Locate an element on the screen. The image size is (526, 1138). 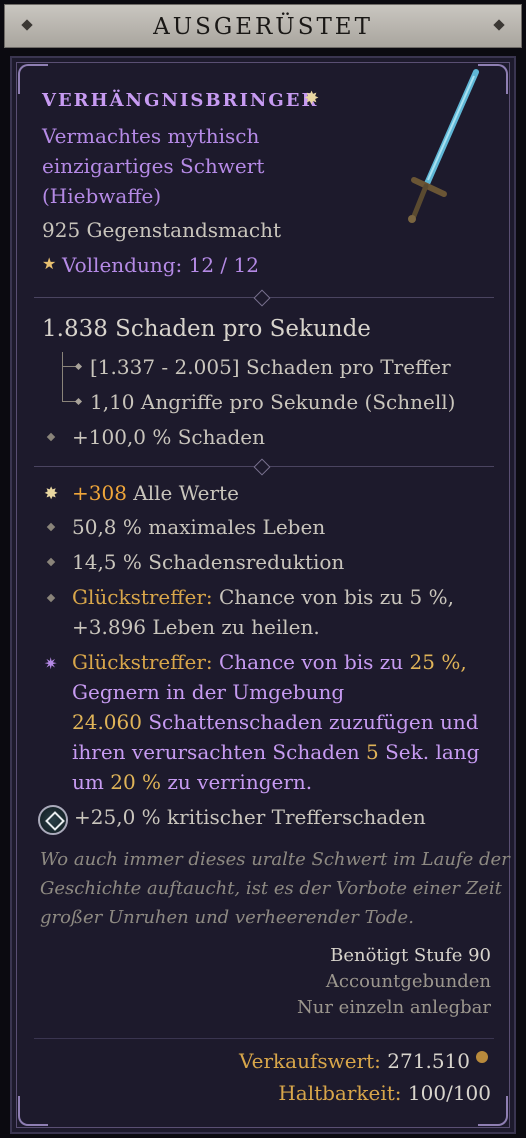
required-level: Benötigt Stufe 90 is located at coordinates (410, 955).